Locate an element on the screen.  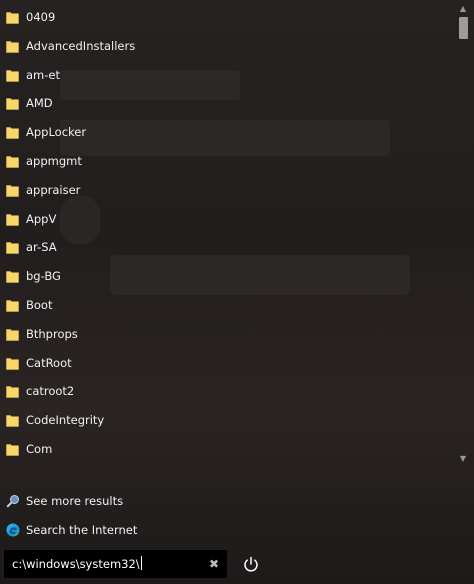
search-query-text: c:\windows\system32\ is located at coordinates (76, 564).